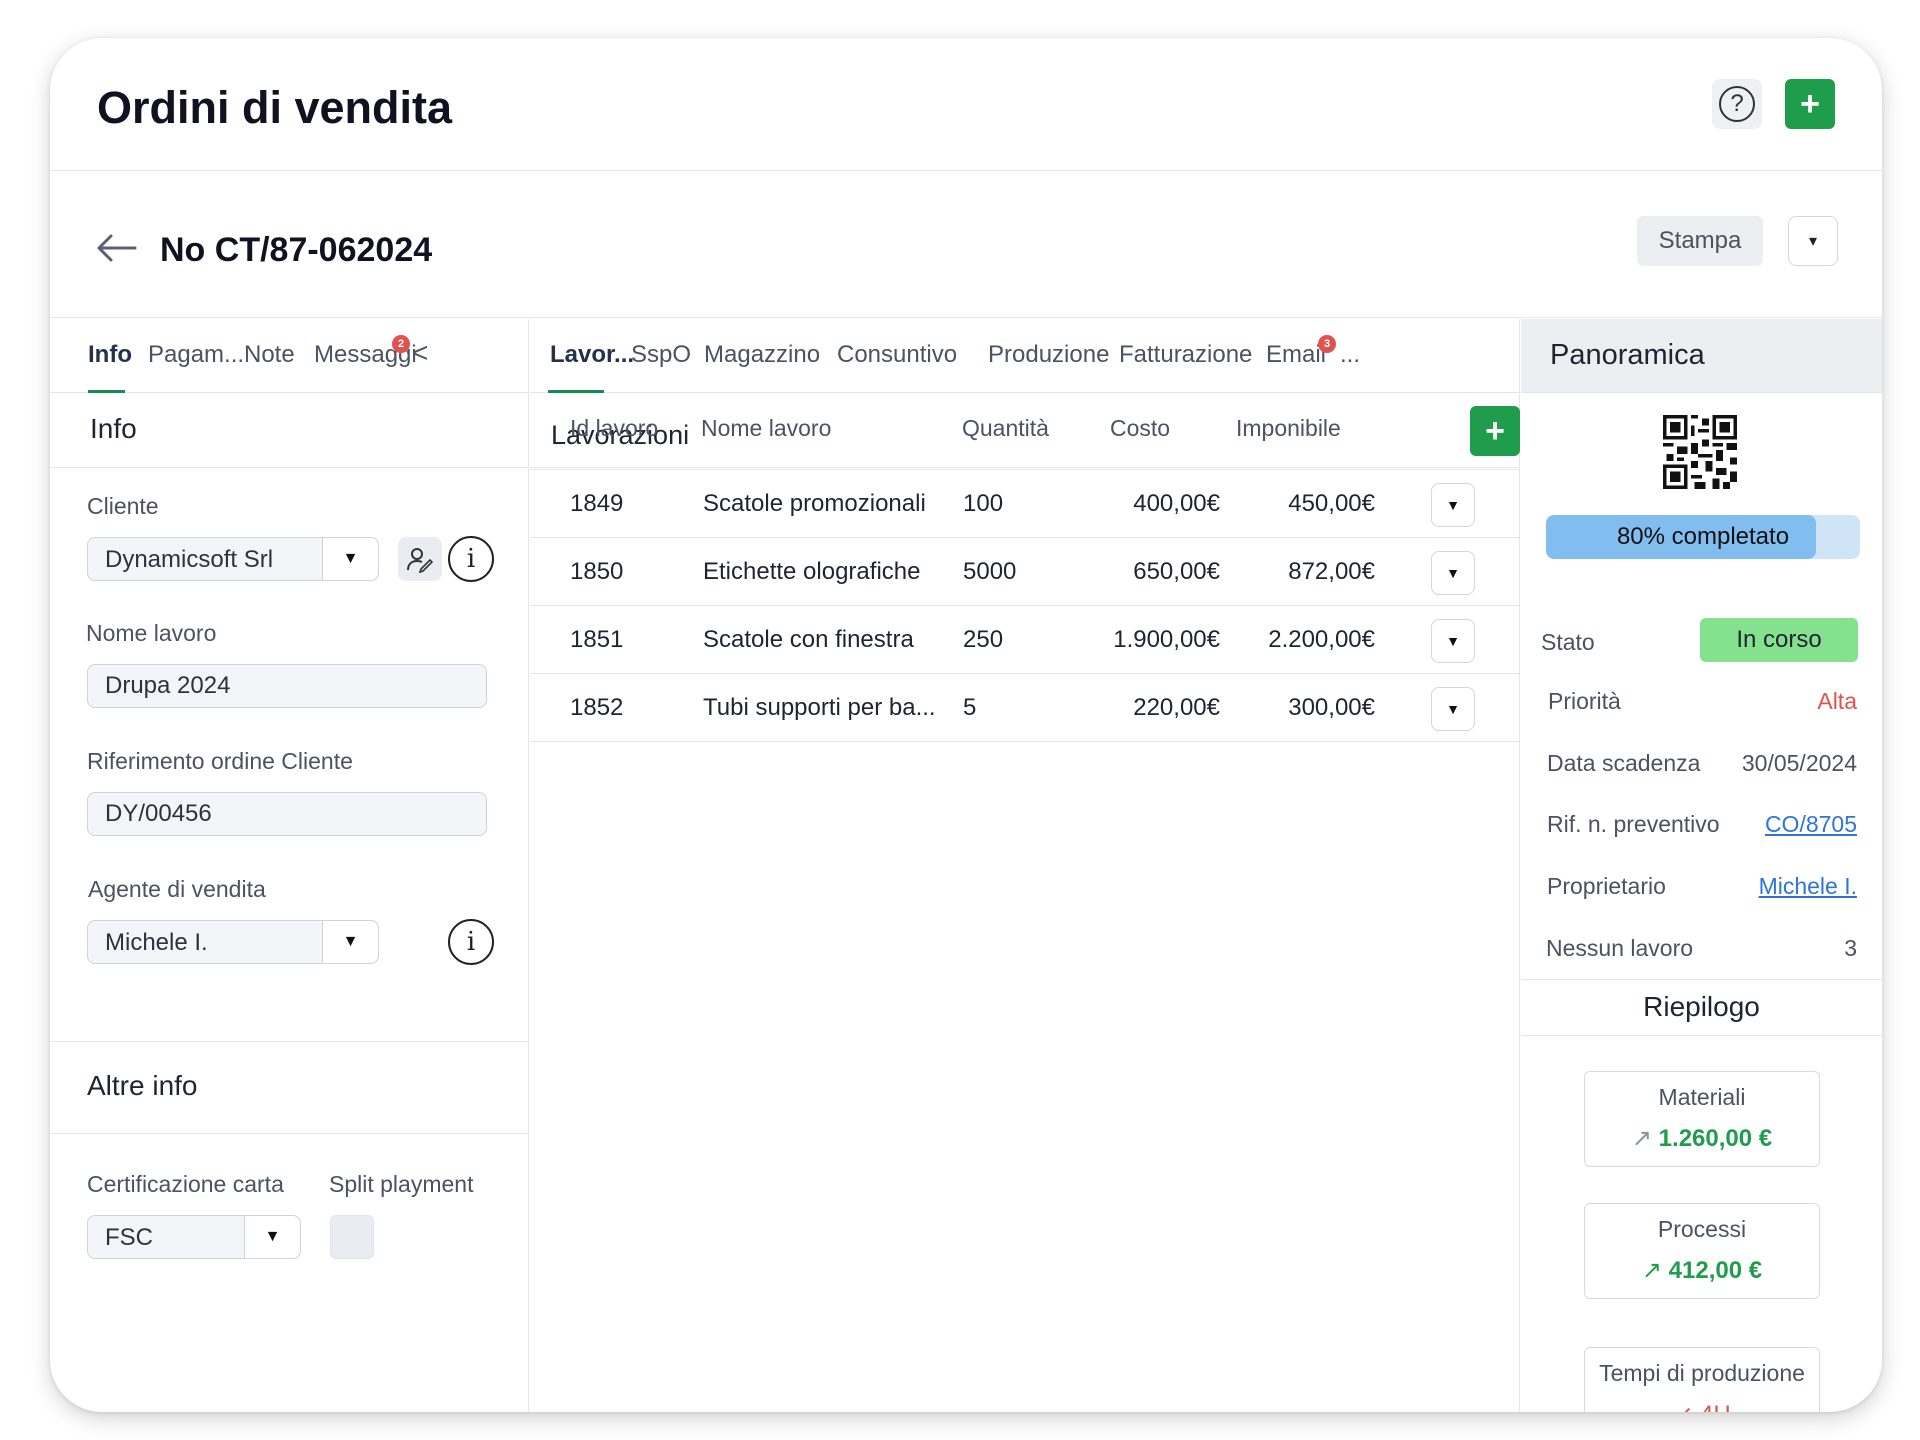 The image size is (1920, 1440). I want to click on tab-produzione: Produzione, so click(1048, 355).